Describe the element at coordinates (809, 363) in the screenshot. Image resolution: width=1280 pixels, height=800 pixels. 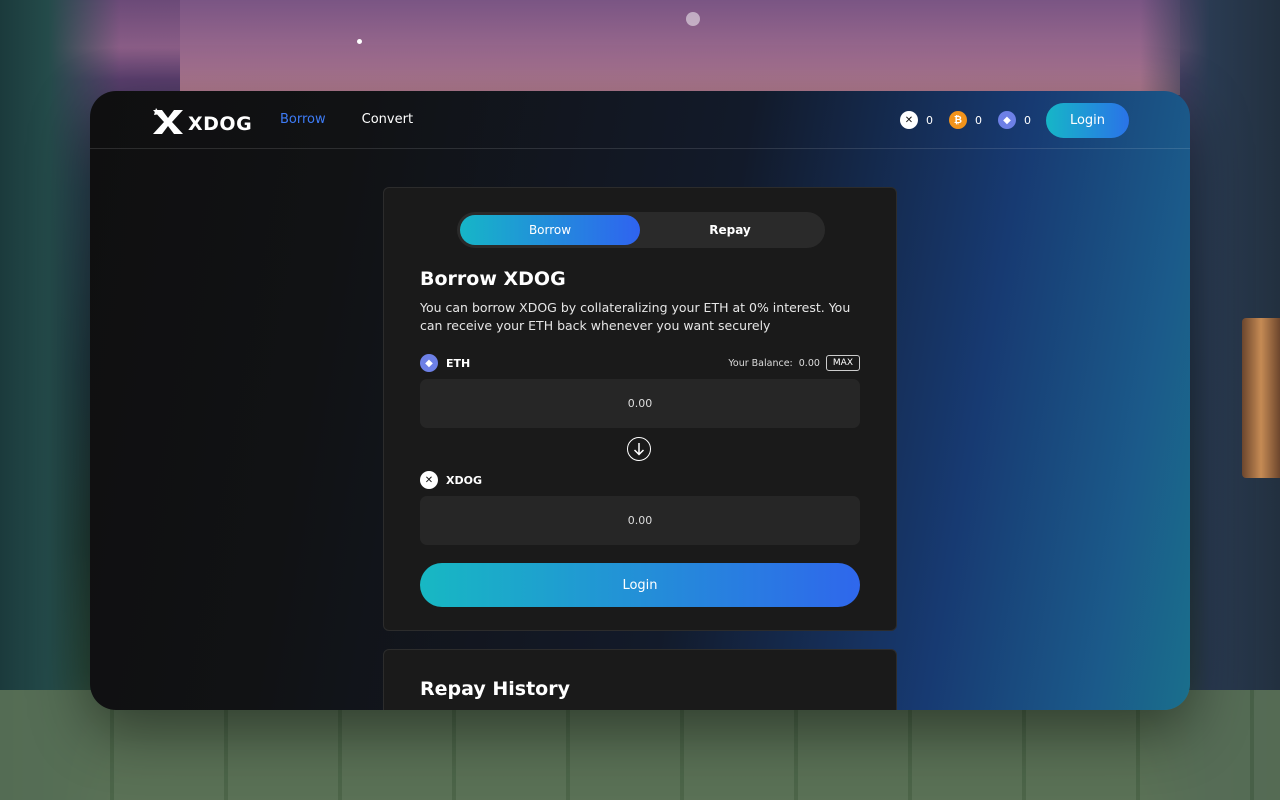
I see `balance-value: 0.00` at that location.